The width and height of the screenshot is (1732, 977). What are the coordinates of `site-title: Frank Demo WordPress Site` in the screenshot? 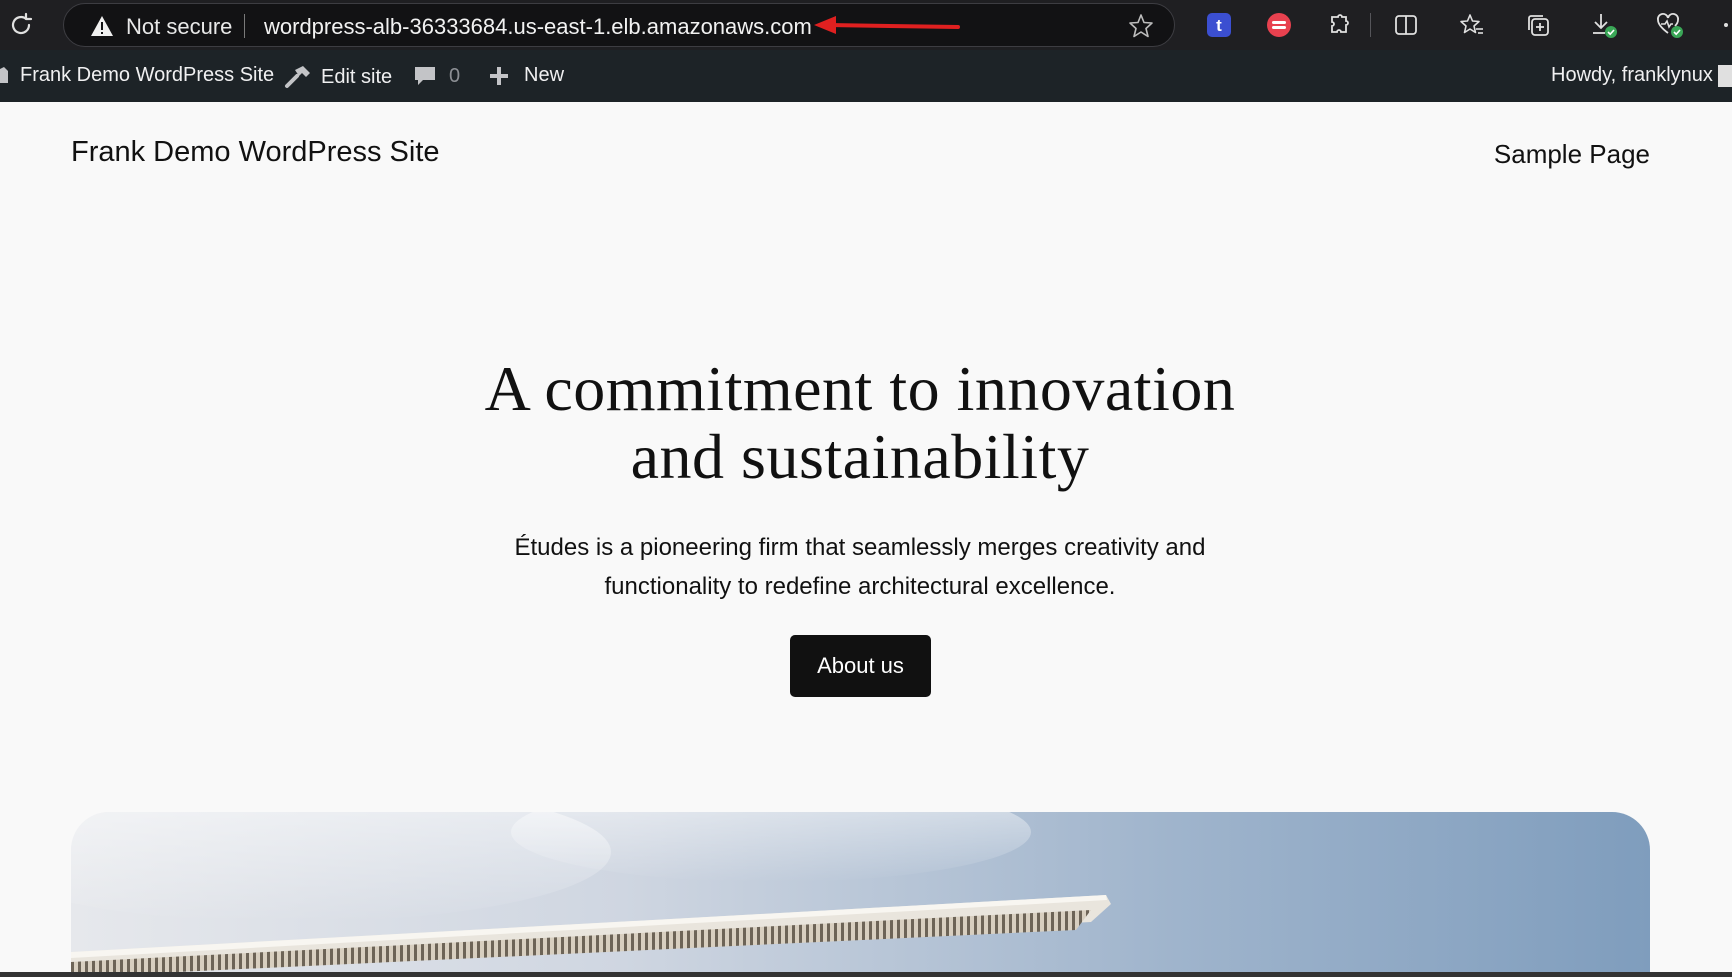 It's located at (255, 152).